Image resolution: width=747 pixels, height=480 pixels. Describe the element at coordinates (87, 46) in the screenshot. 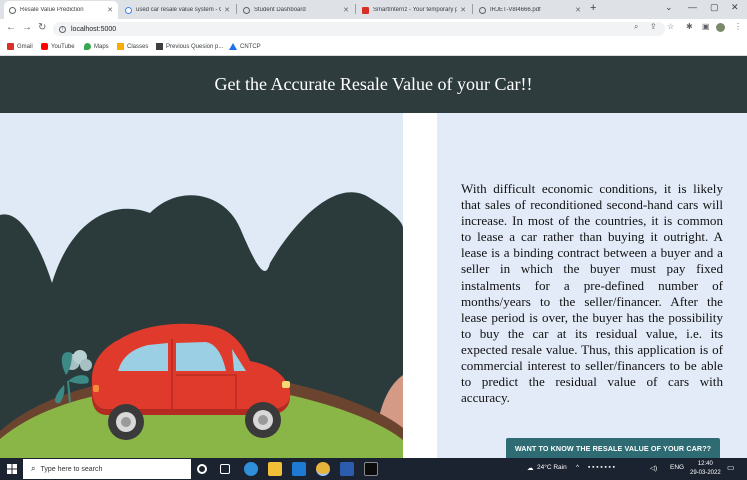

I see `maps-icon` at that location.